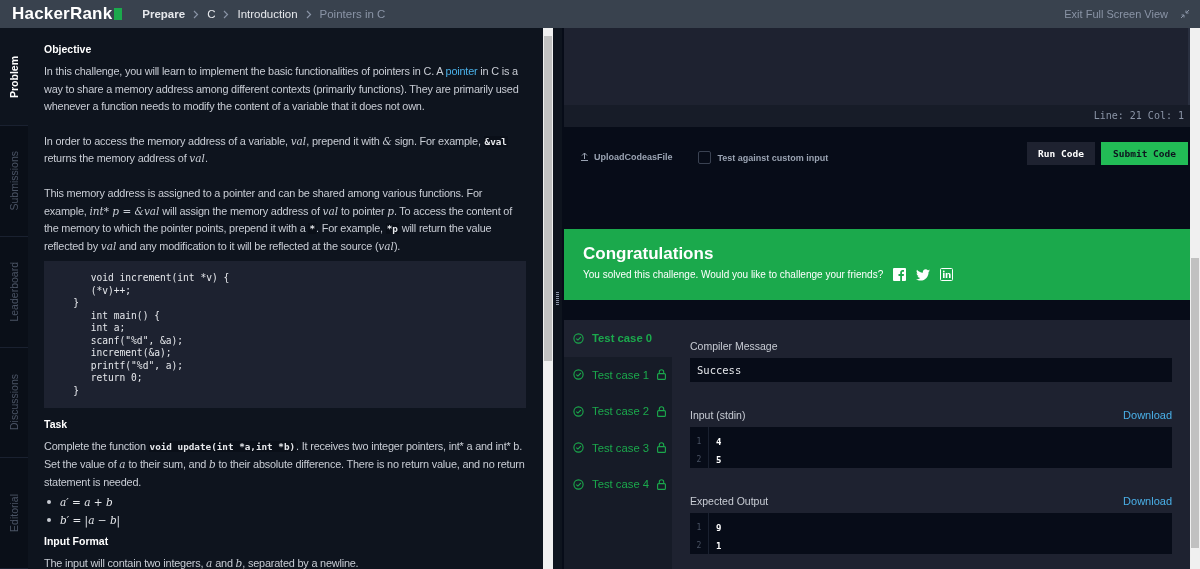  What do you see at coordinates (282, 89) in the screenshot?
I see `paragraph-text: In this challenge, you will learn to implement the basic functionalities of pointers in C. A pointer in C is a way to share a memory address among different contexts (primarily functions). They are primarily used whenever a function needs to modify the content of a variable that it does not own.` at bounding box center [282, 89].